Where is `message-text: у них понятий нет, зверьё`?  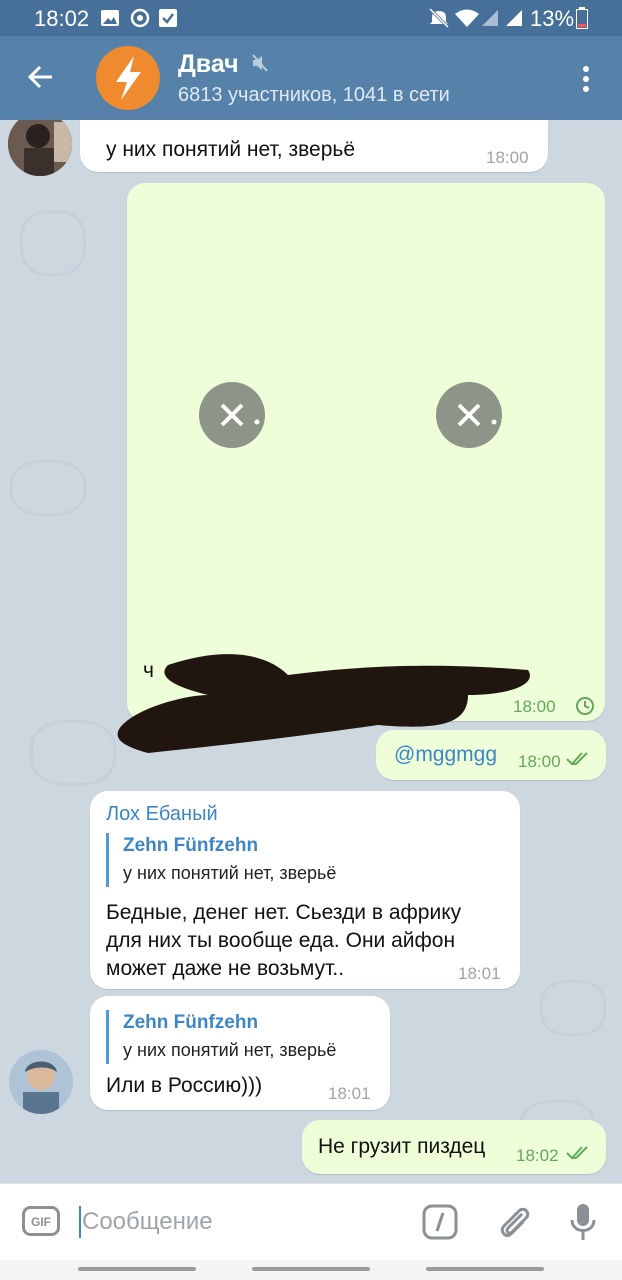
message-text: у них понятий нет, зверьё is located at coordinates (230, 149).